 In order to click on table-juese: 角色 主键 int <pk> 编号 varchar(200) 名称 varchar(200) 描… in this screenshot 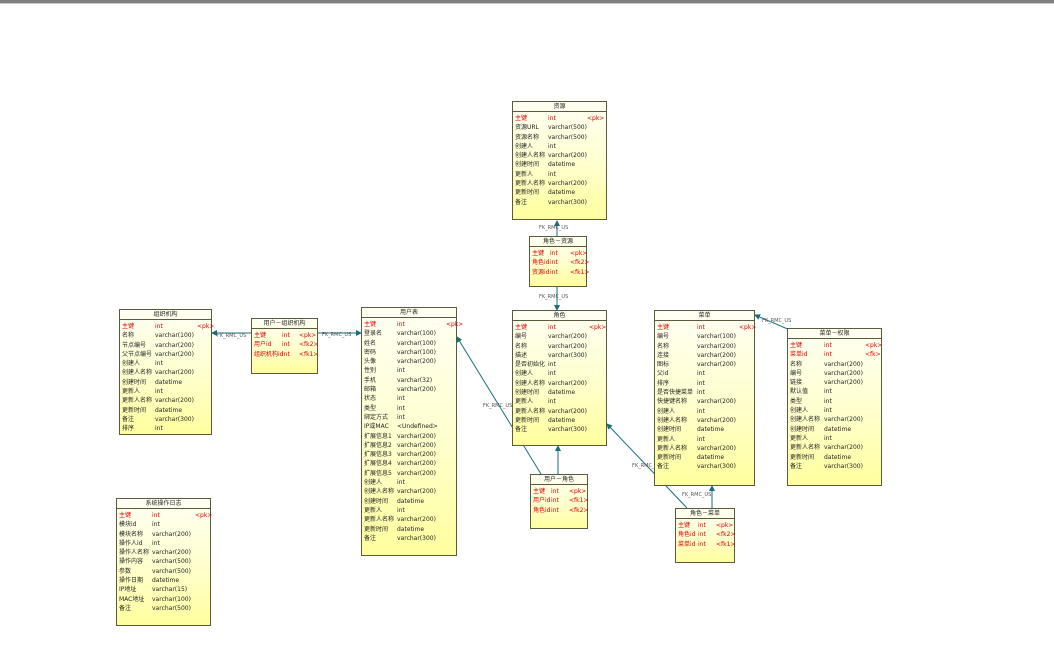, I will do `click(559, 378)`.